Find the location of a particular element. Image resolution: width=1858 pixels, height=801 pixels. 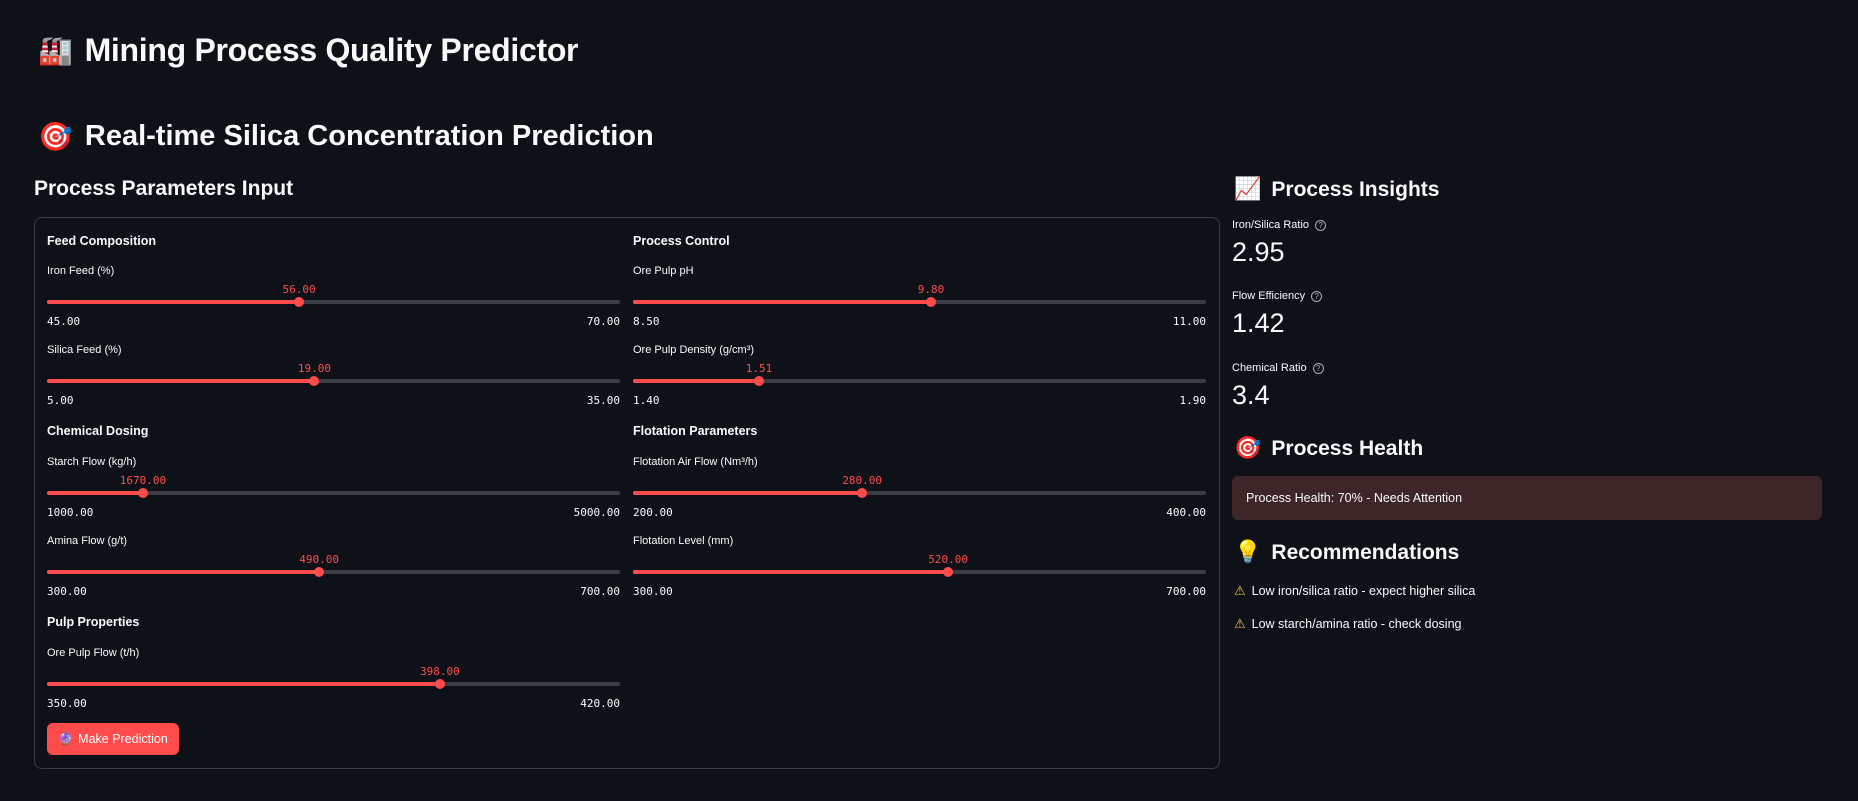

app-title-text: Mining Process Quality Predictor is located at coordinates (331, 50).